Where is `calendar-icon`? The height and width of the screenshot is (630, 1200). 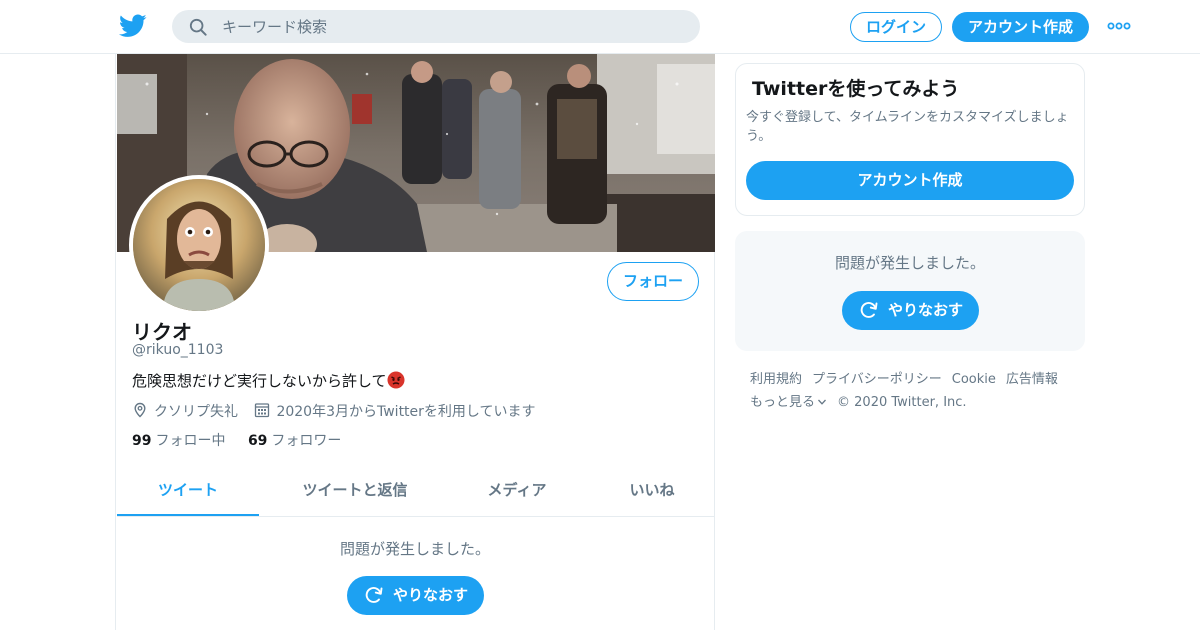
calendar-icon is located at coordinates (262, 410).